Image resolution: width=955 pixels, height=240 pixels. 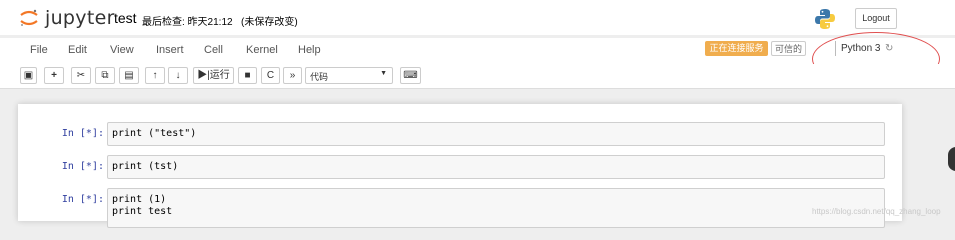 What do you see at coordinates (383, 73) in the screenshot?
I see `chevron-down-icon: ▼` at bounding box center [383, 73].